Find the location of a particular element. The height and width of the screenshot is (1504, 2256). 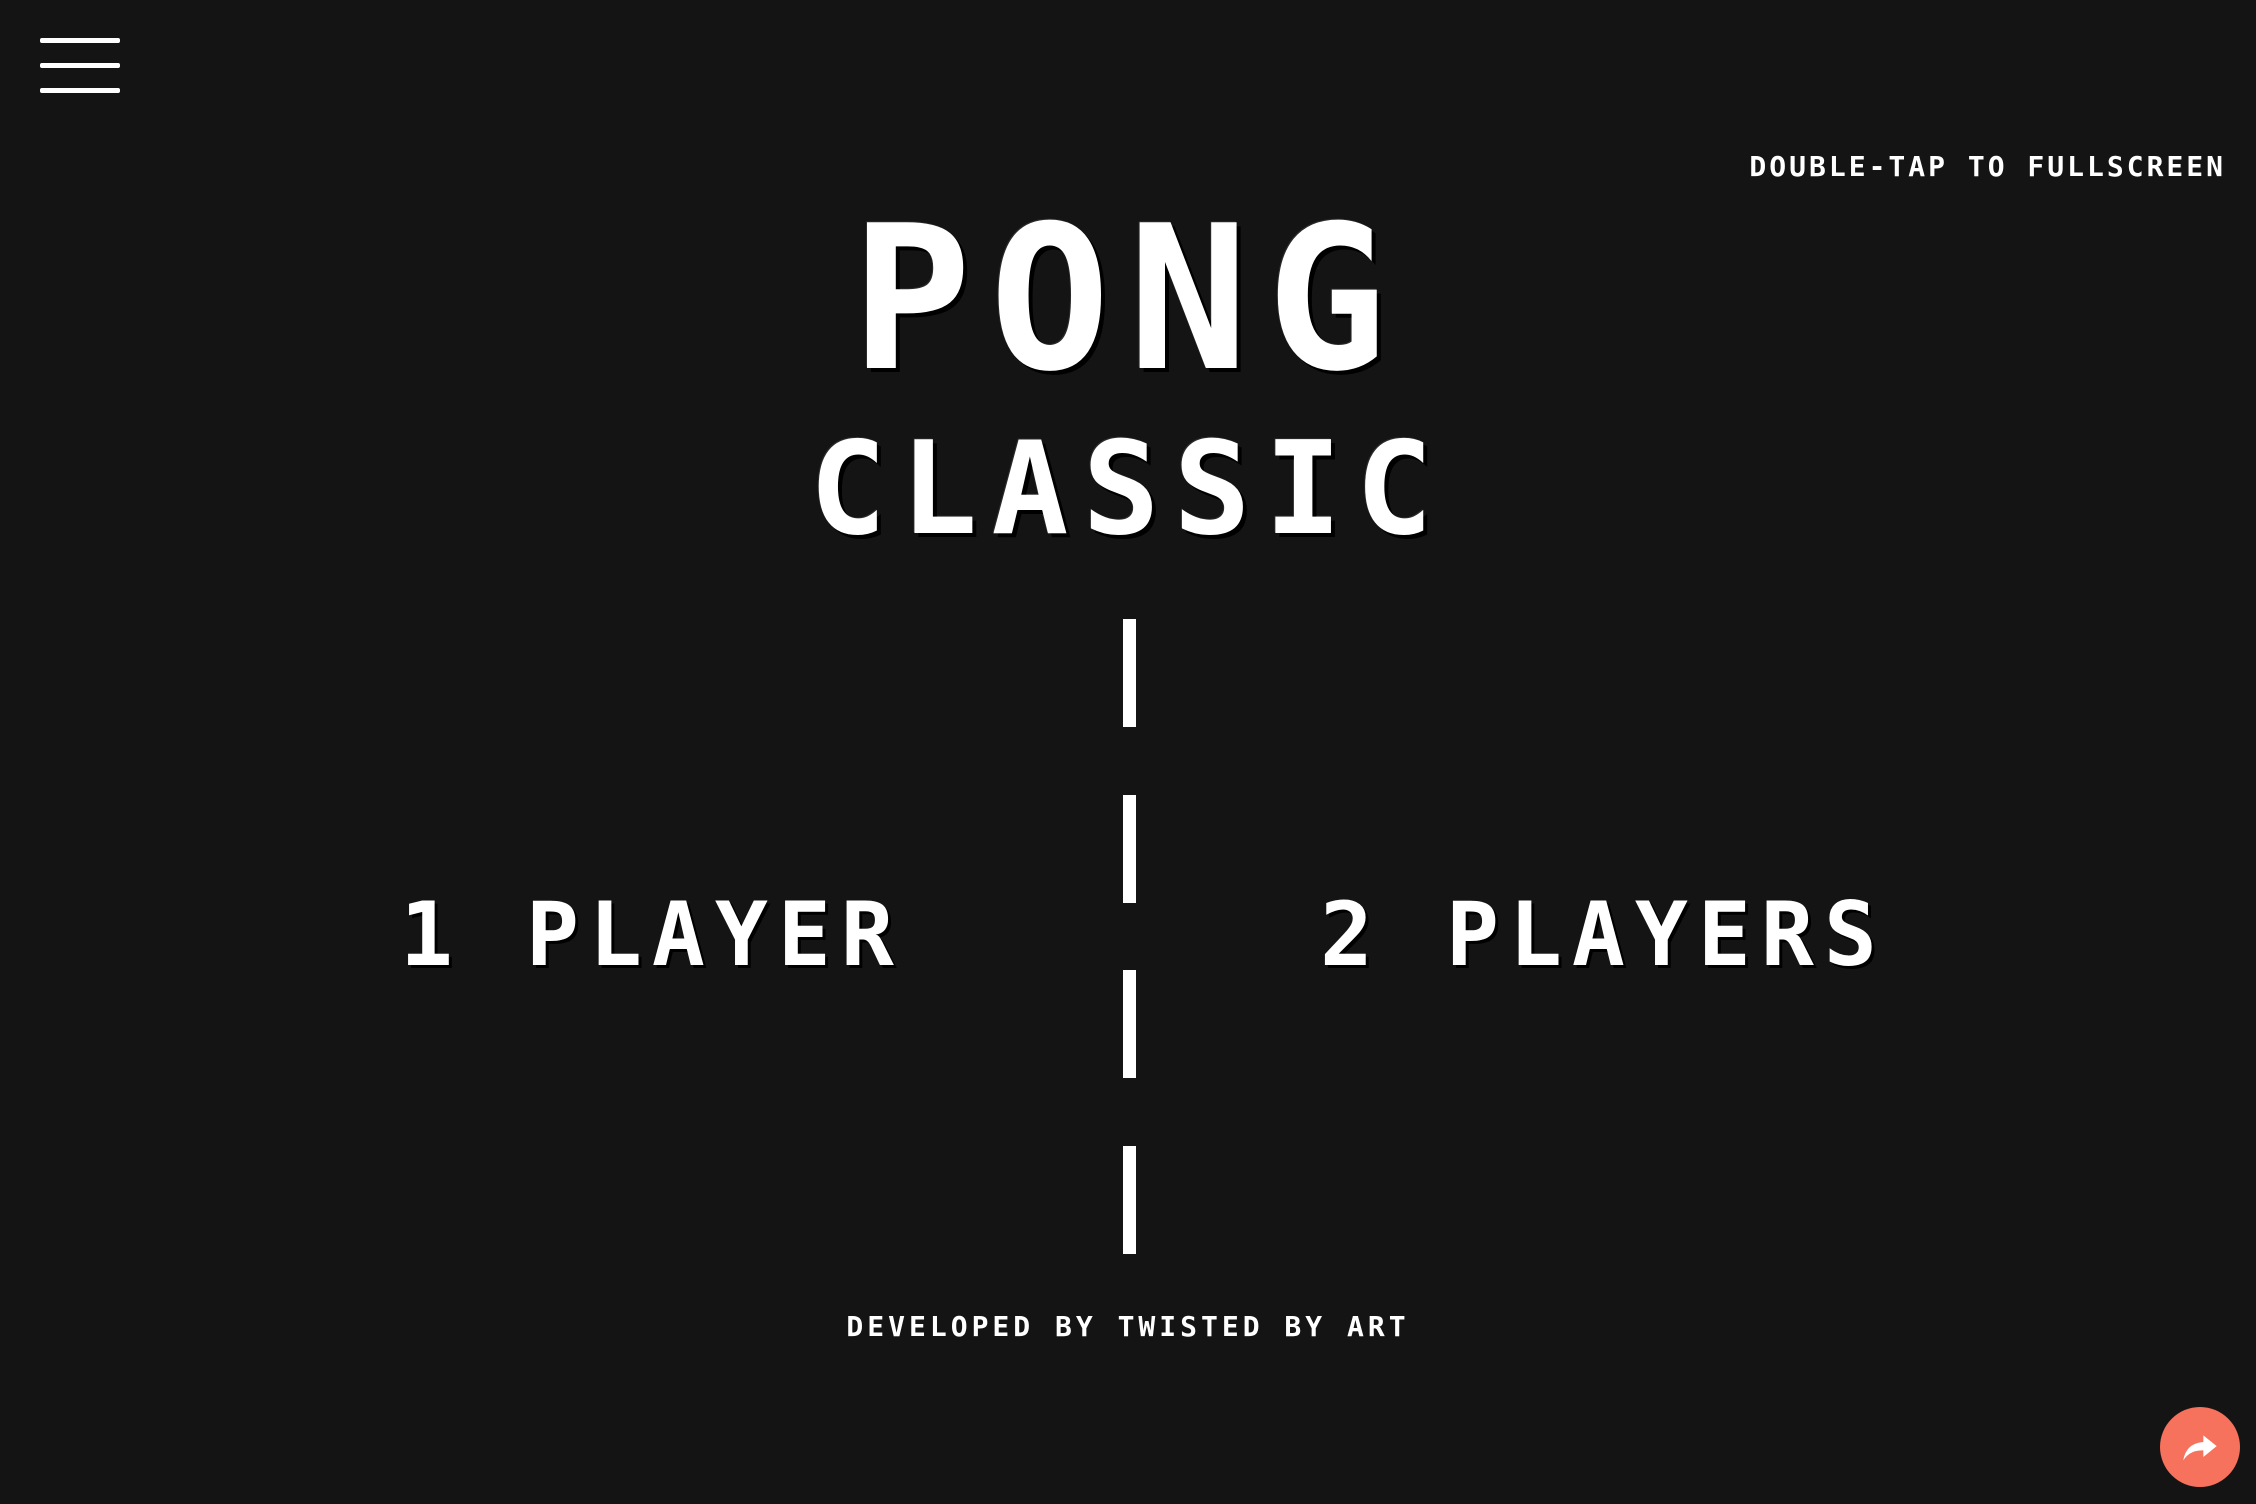

one-player-button: 1 Player is located at coordinates (650, 935).